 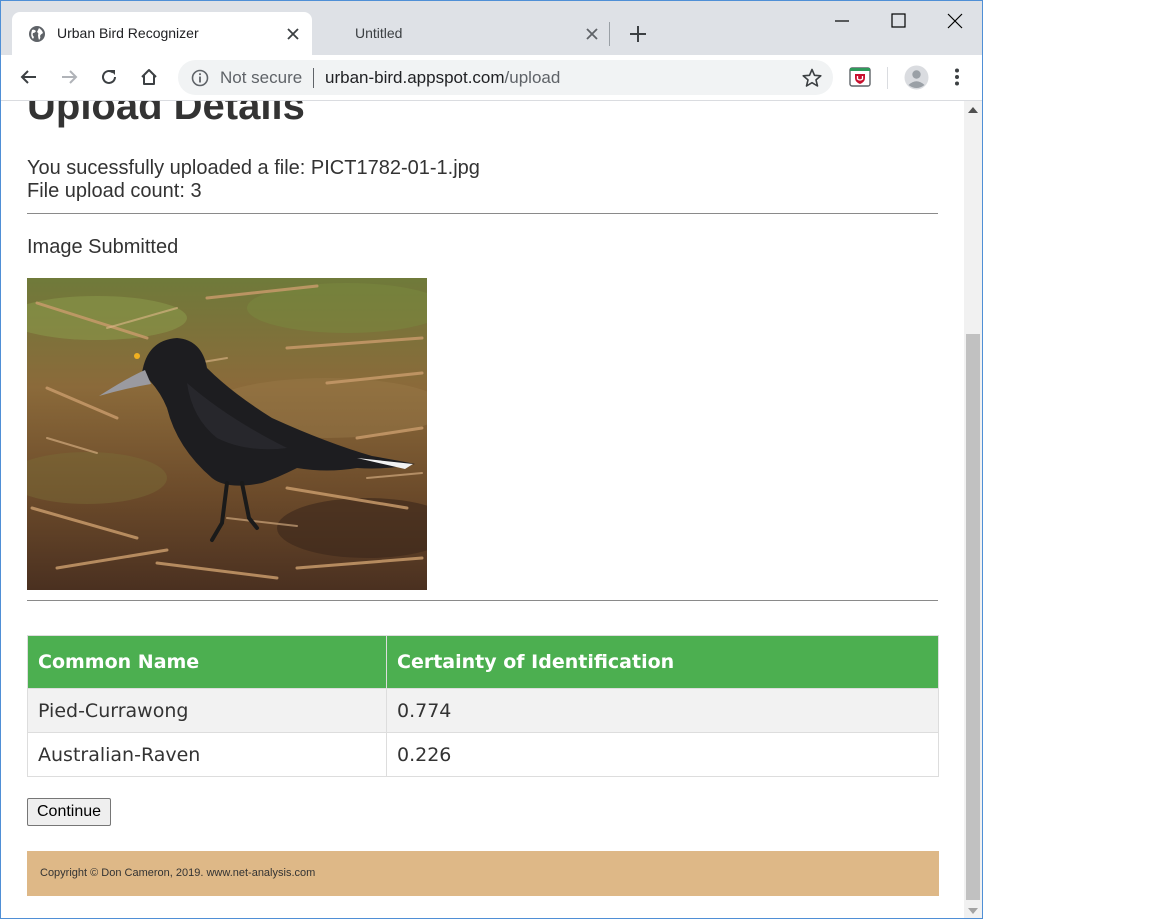 What do you see at coordinates (29, 77) in the screenshot?
I see `back-arrow-icon` at bounding box center [29, 77].